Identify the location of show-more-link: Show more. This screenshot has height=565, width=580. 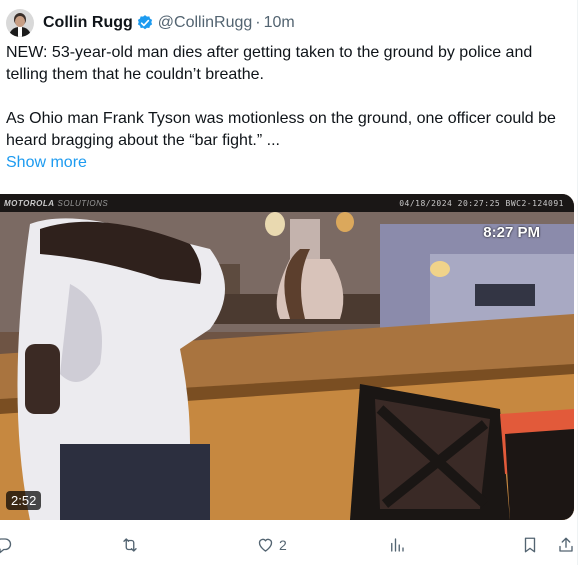
(46, 163).